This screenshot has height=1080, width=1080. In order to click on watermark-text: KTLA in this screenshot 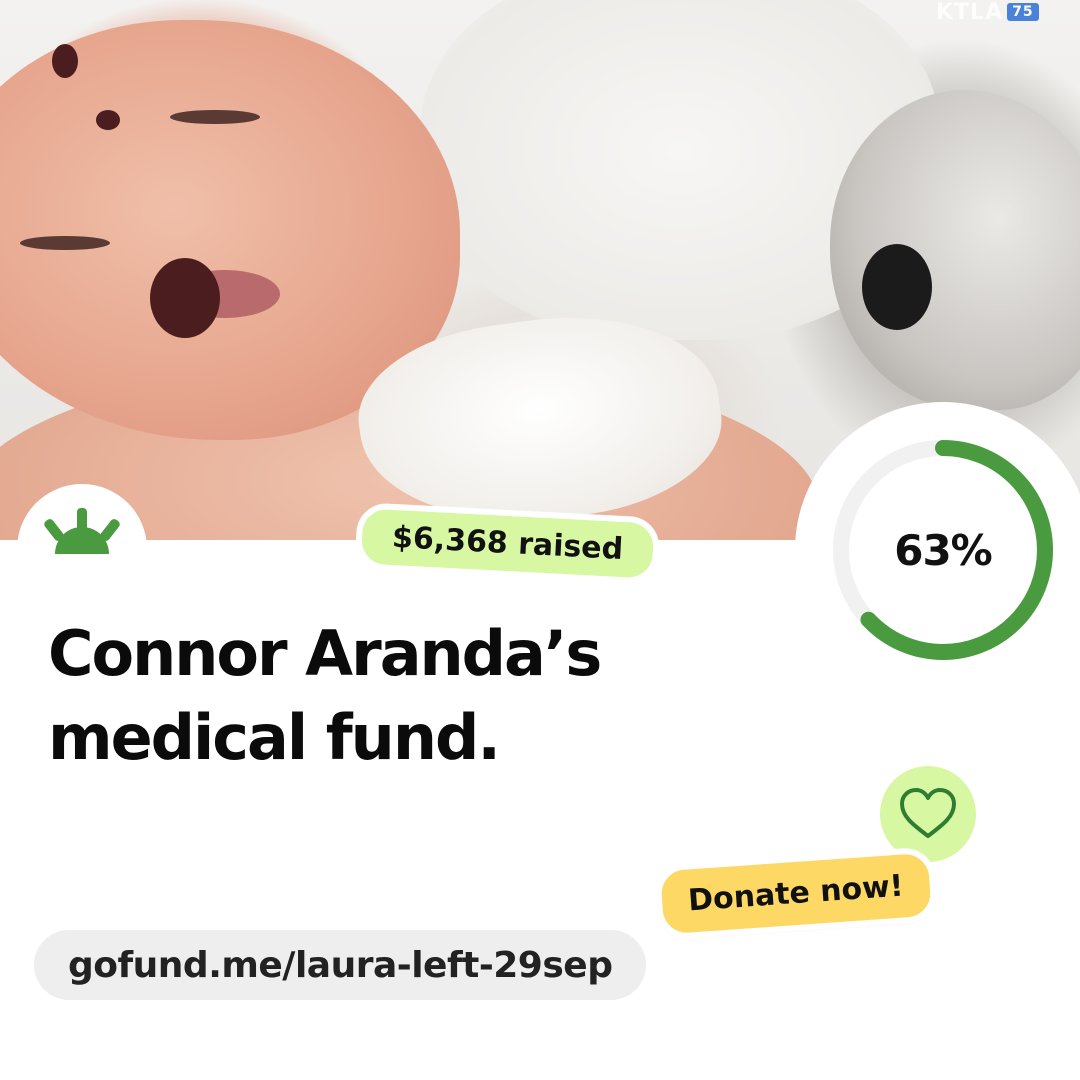, I will do `click(970, 12)`.